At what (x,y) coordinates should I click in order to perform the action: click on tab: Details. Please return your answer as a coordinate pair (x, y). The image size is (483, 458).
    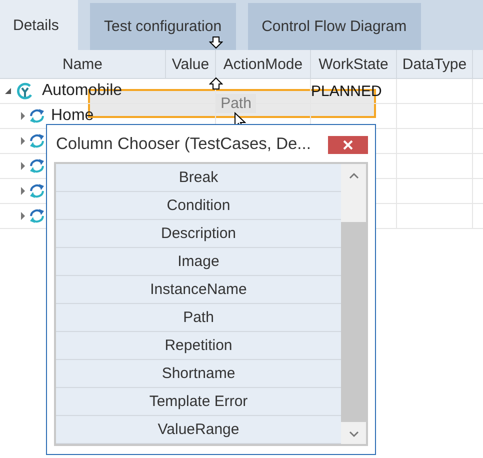
    Looking at the image, I should click on (39, 25).